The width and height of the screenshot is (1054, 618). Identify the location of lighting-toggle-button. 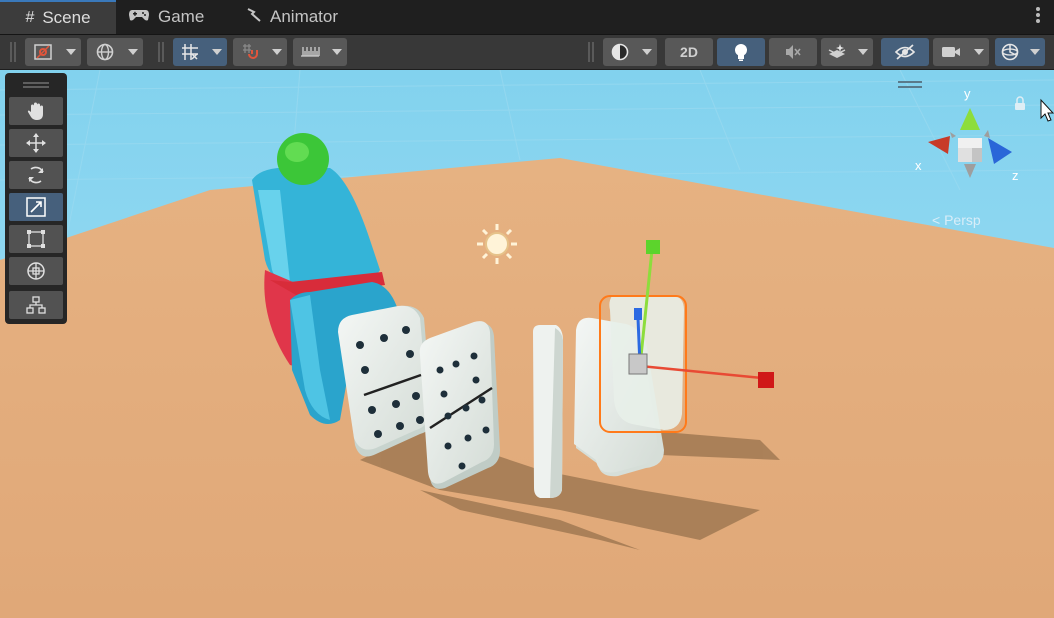
(741, 52).